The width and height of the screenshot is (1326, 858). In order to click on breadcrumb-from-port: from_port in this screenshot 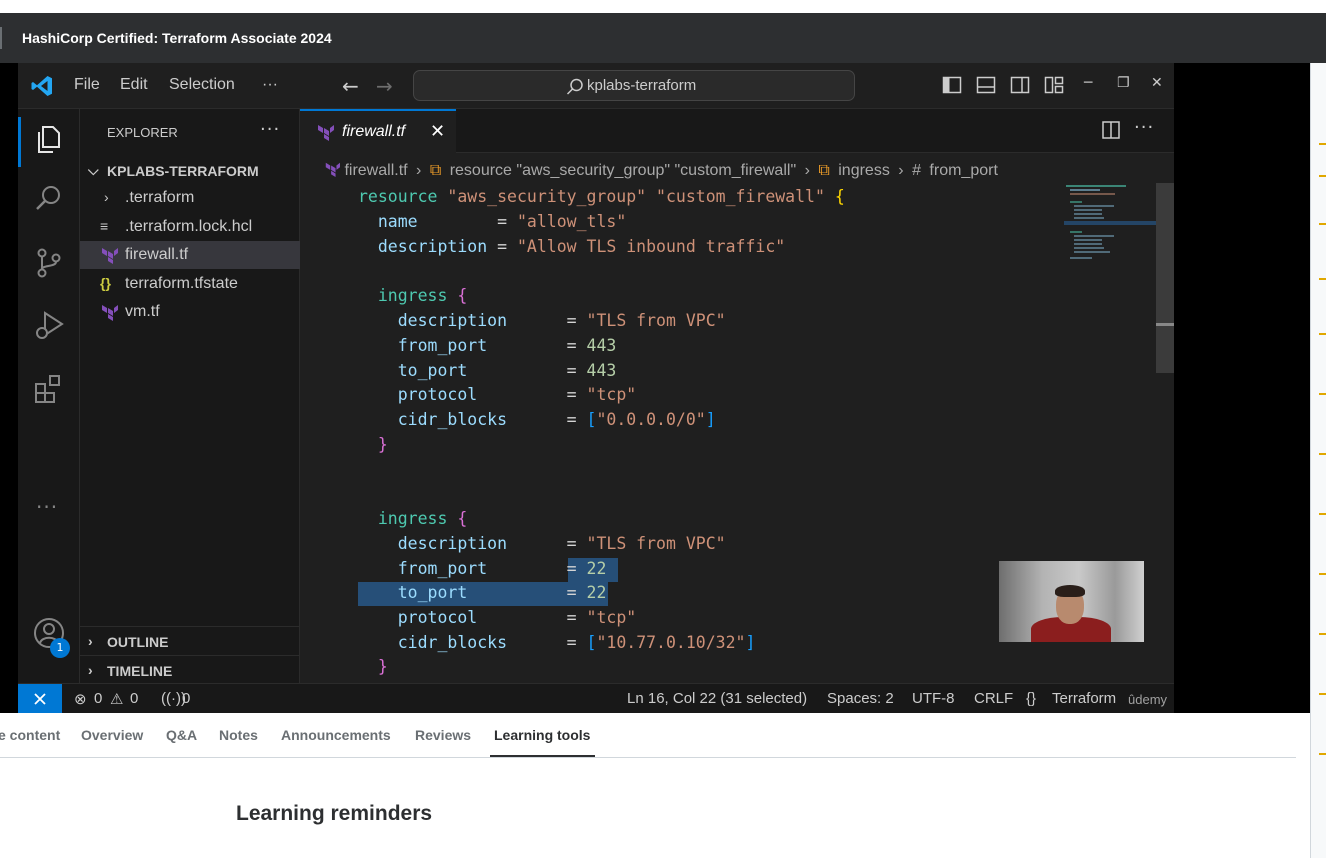, I will do `click(963, 170)`.